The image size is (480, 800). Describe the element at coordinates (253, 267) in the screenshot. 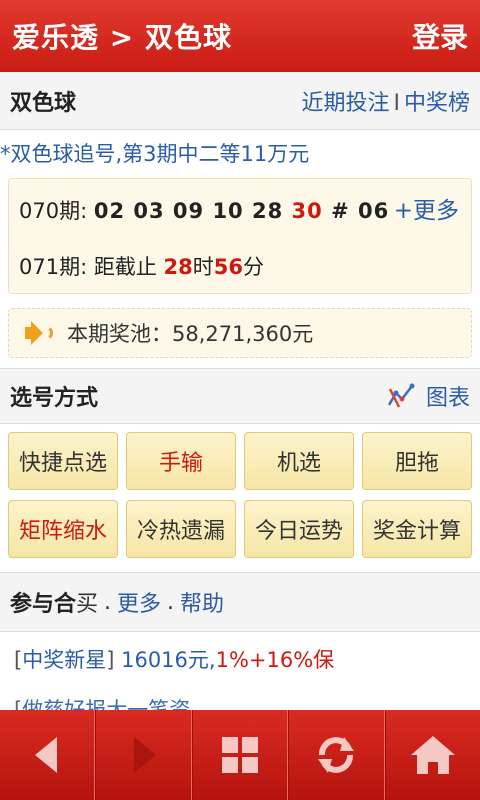

I see `countdown-minutes-unit: 分` at that location.